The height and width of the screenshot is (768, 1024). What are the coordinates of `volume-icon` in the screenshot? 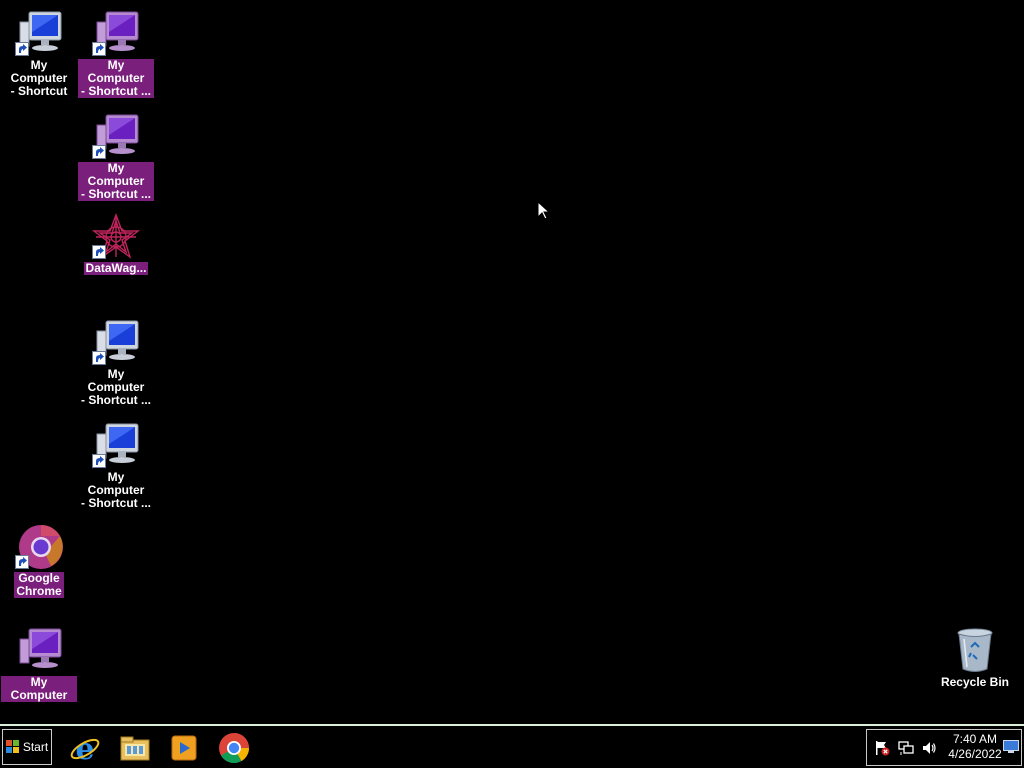 It's located at (929, 748).